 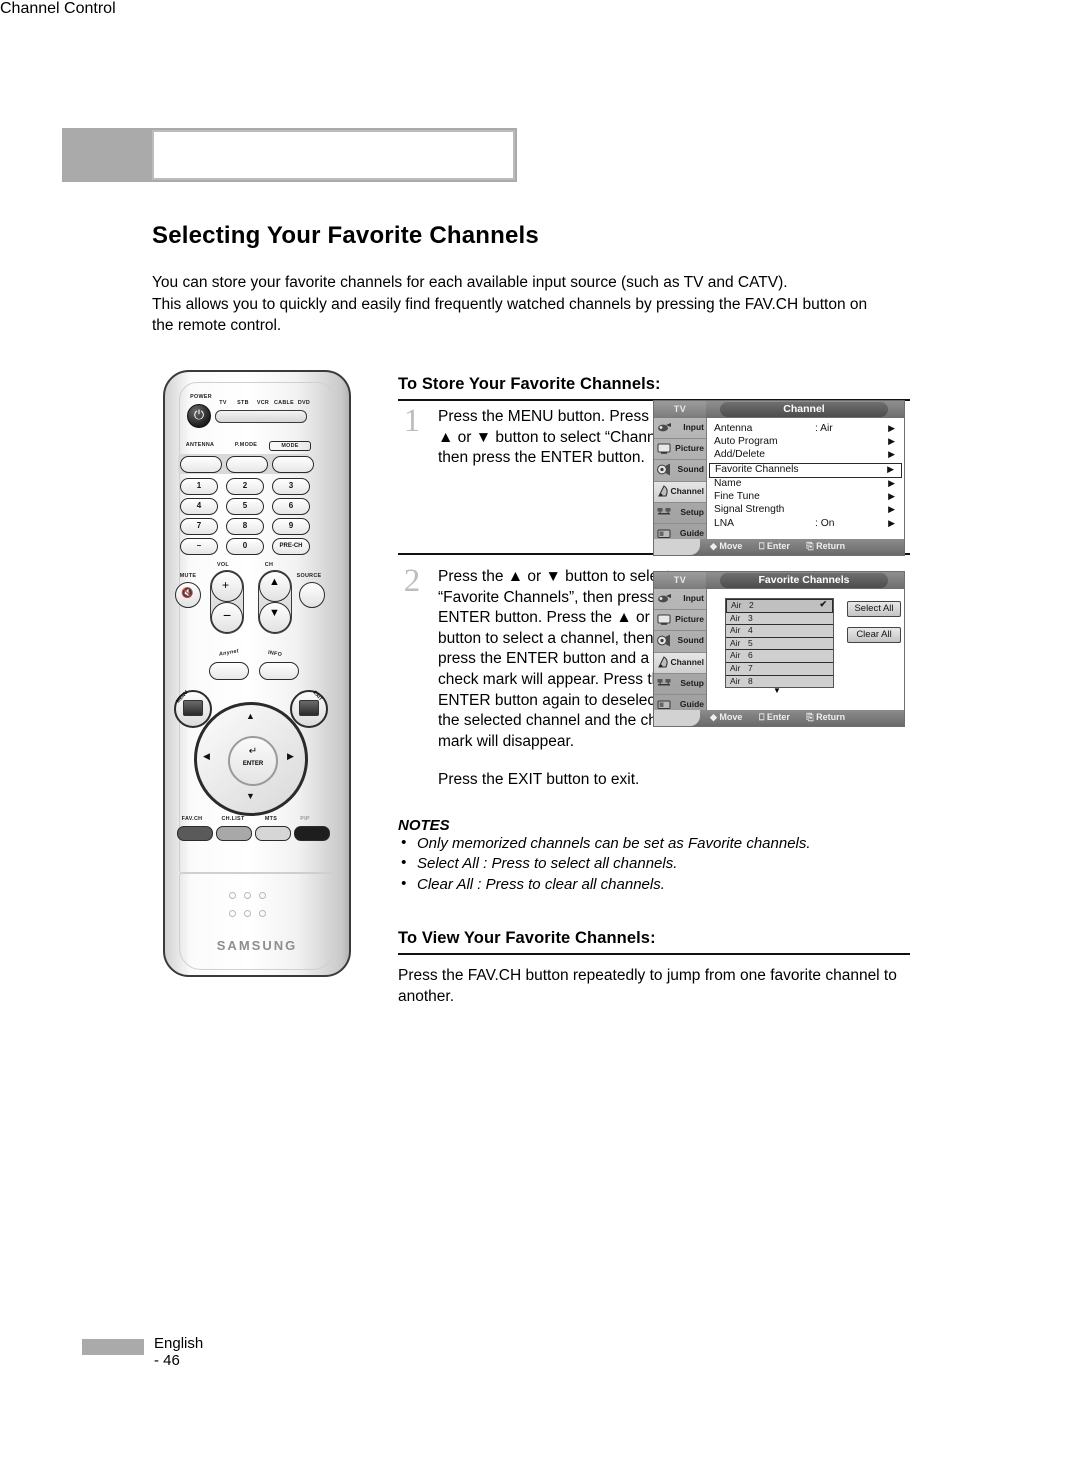 What do you see at coordinates (874, 635) in the screenshot?
I see `clear-all-button: Clear All` at bounding box center [874, 635].